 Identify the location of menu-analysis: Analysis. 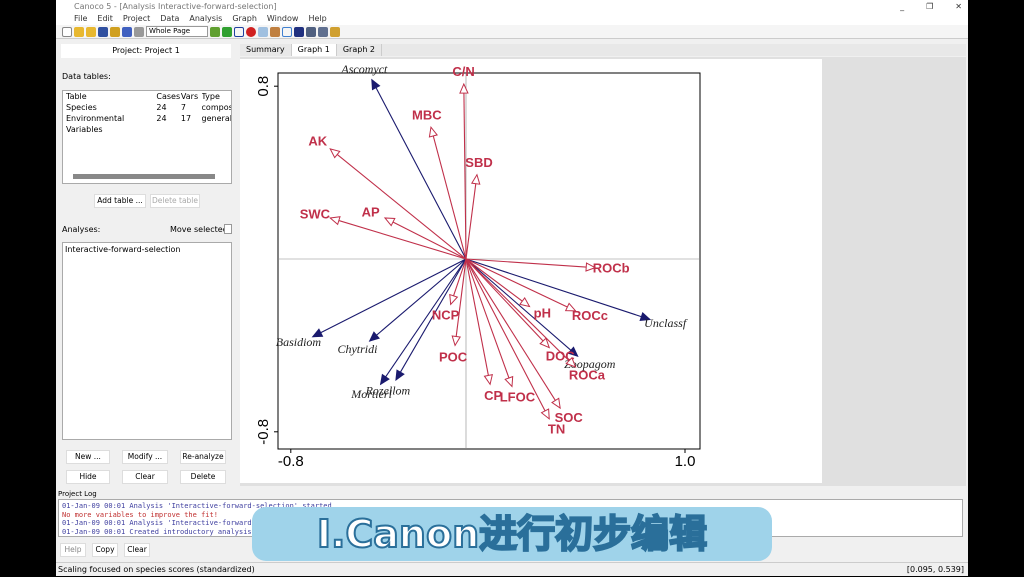
(205, 18).